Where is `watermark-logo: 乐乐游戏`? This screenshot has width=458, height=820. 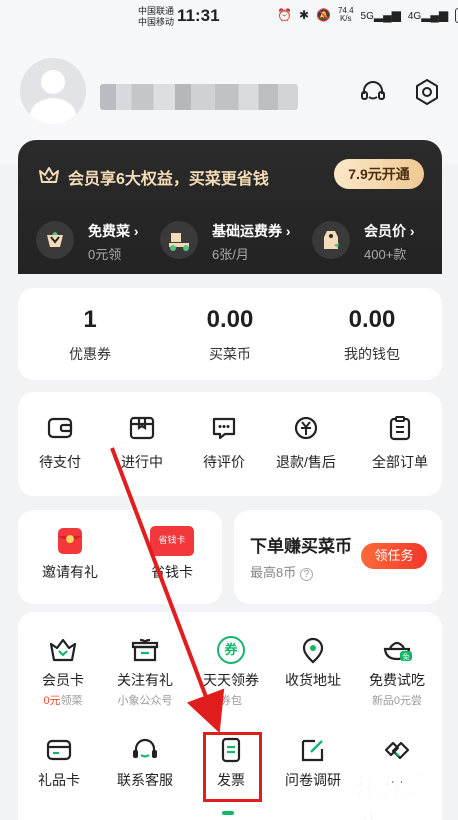 watermark-logo: 乐乐游戏 is located at coordinates (397, 795).